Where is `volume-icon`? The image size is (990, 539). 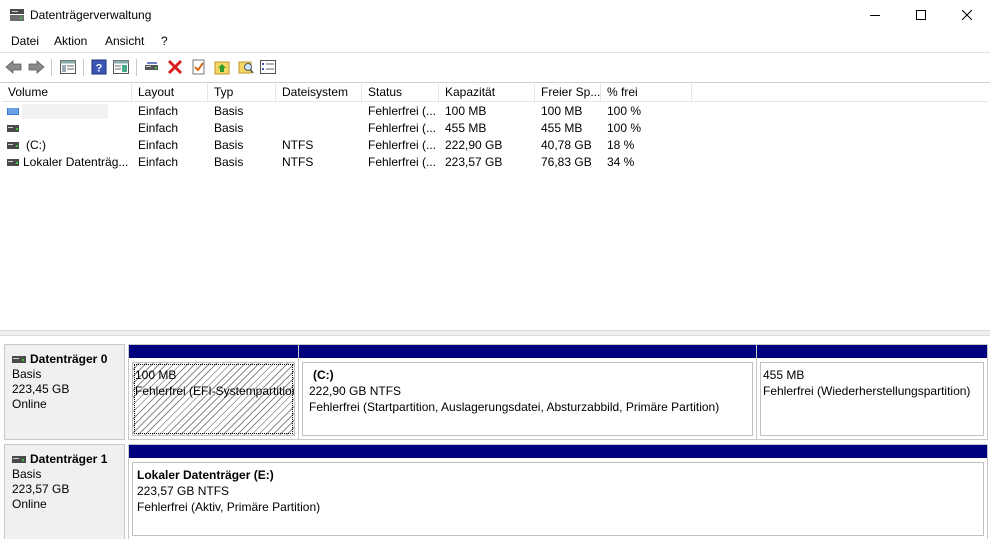
volume-icon is located at coordinates (13, 128).